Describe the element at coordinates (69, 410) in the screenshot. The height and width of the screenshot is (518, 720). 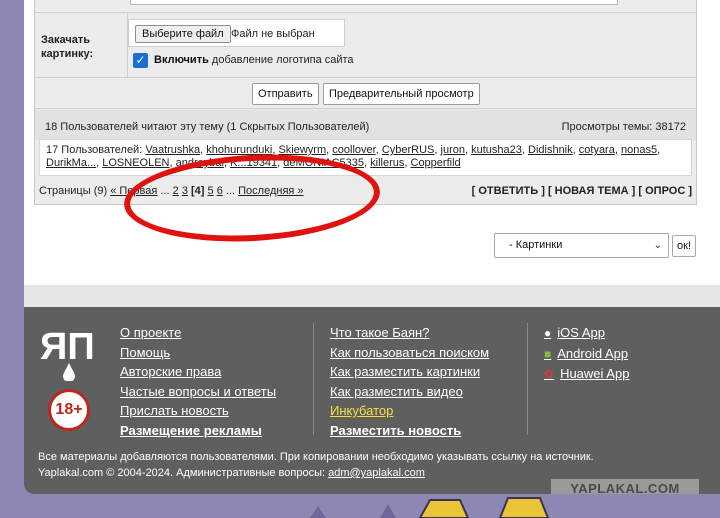
I see `age-18-badge: 18+` at that location.